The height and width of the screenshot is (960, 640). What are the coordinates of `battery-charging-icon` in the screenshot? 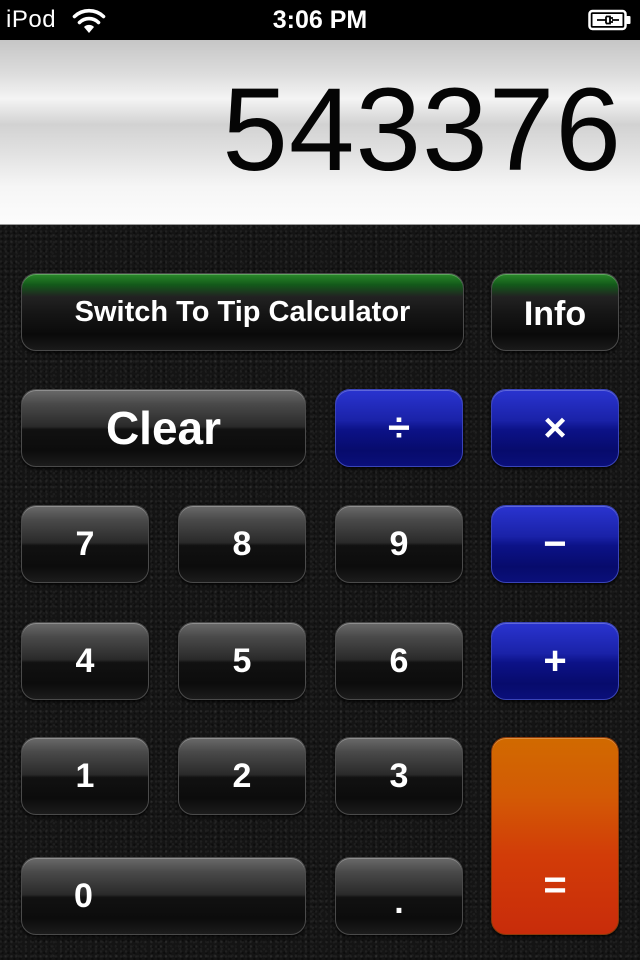 It's located at (609, 20).